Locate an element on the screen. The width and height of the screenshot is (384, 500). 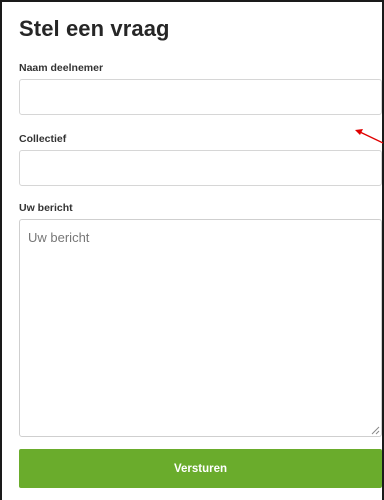
page-title: Stel een vraag is located at coordinates (94, 28).